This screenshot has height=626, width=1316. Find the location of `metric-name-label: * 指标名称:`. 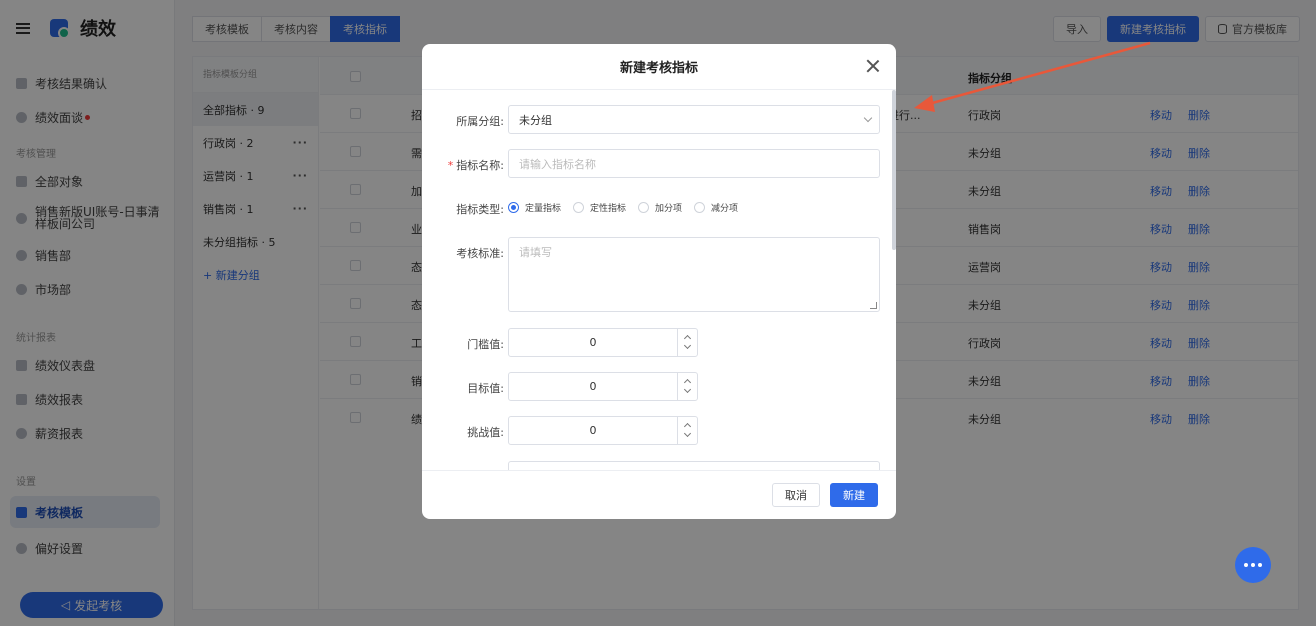

metric-name-label: * 指标名称: is located at coordinates (475, 165).